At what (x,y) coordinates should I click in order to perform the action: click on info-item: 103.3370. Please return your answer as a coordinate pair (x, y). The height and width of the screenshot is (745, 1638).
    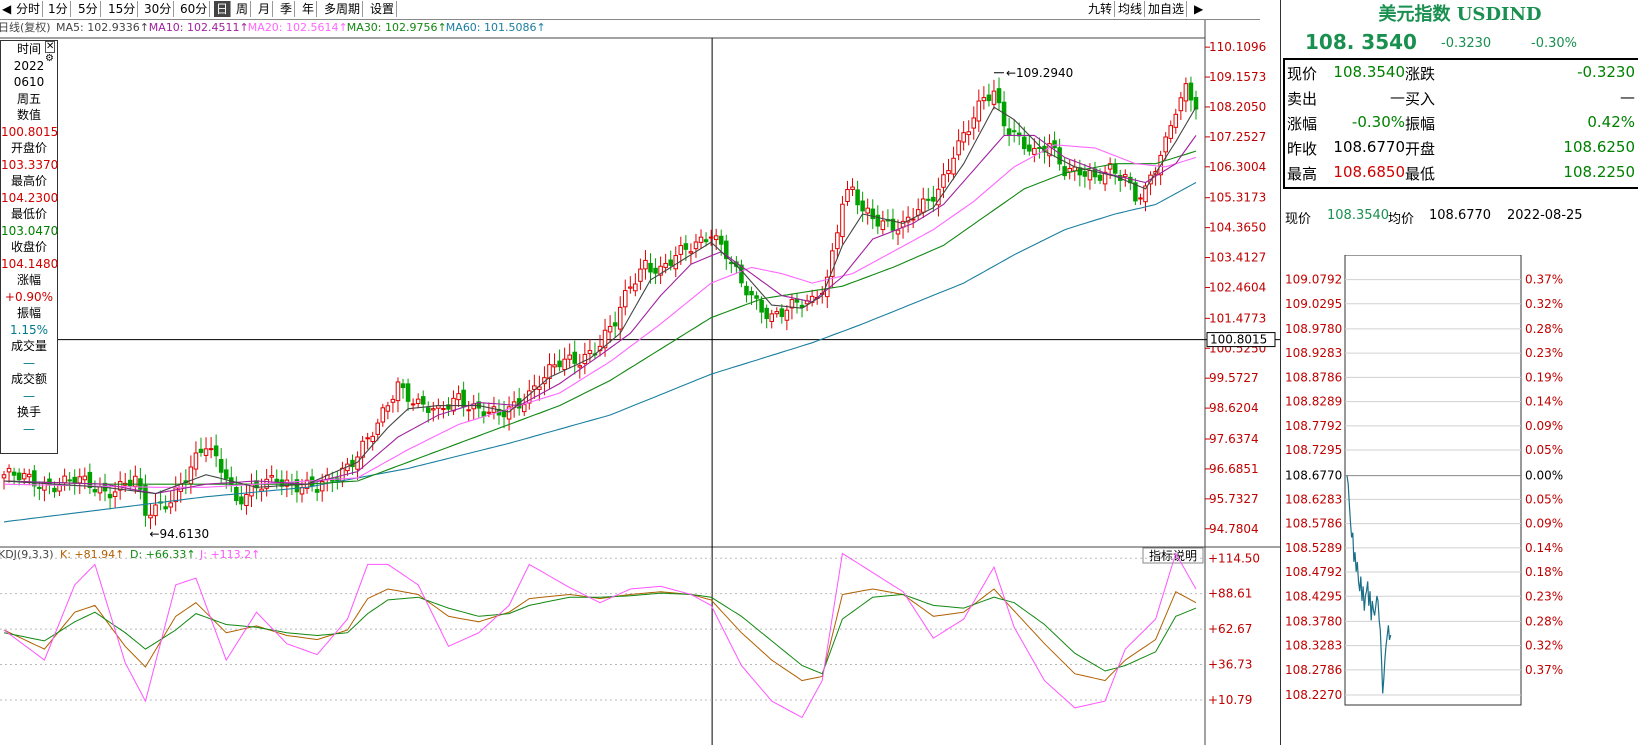
    Looking at the image, I should click on (30, 164).